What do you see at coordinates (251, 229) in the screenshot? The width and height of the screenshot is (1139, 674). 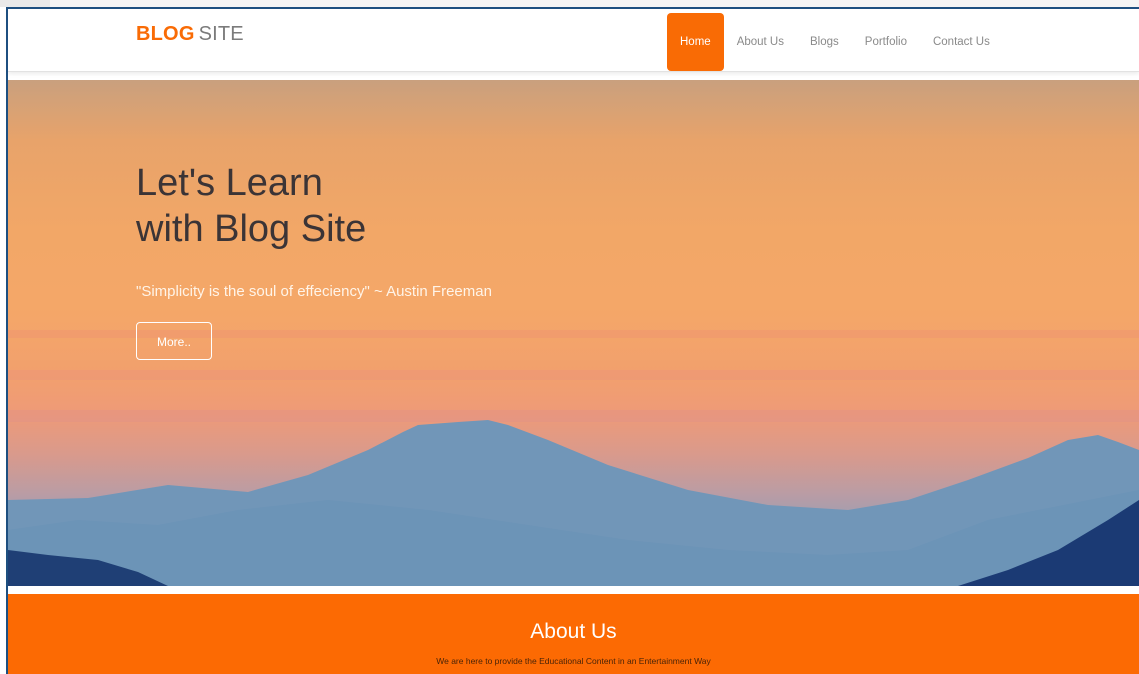 I see `hero-title-line-2: with Blog Site` at bounding box center [251, 229].